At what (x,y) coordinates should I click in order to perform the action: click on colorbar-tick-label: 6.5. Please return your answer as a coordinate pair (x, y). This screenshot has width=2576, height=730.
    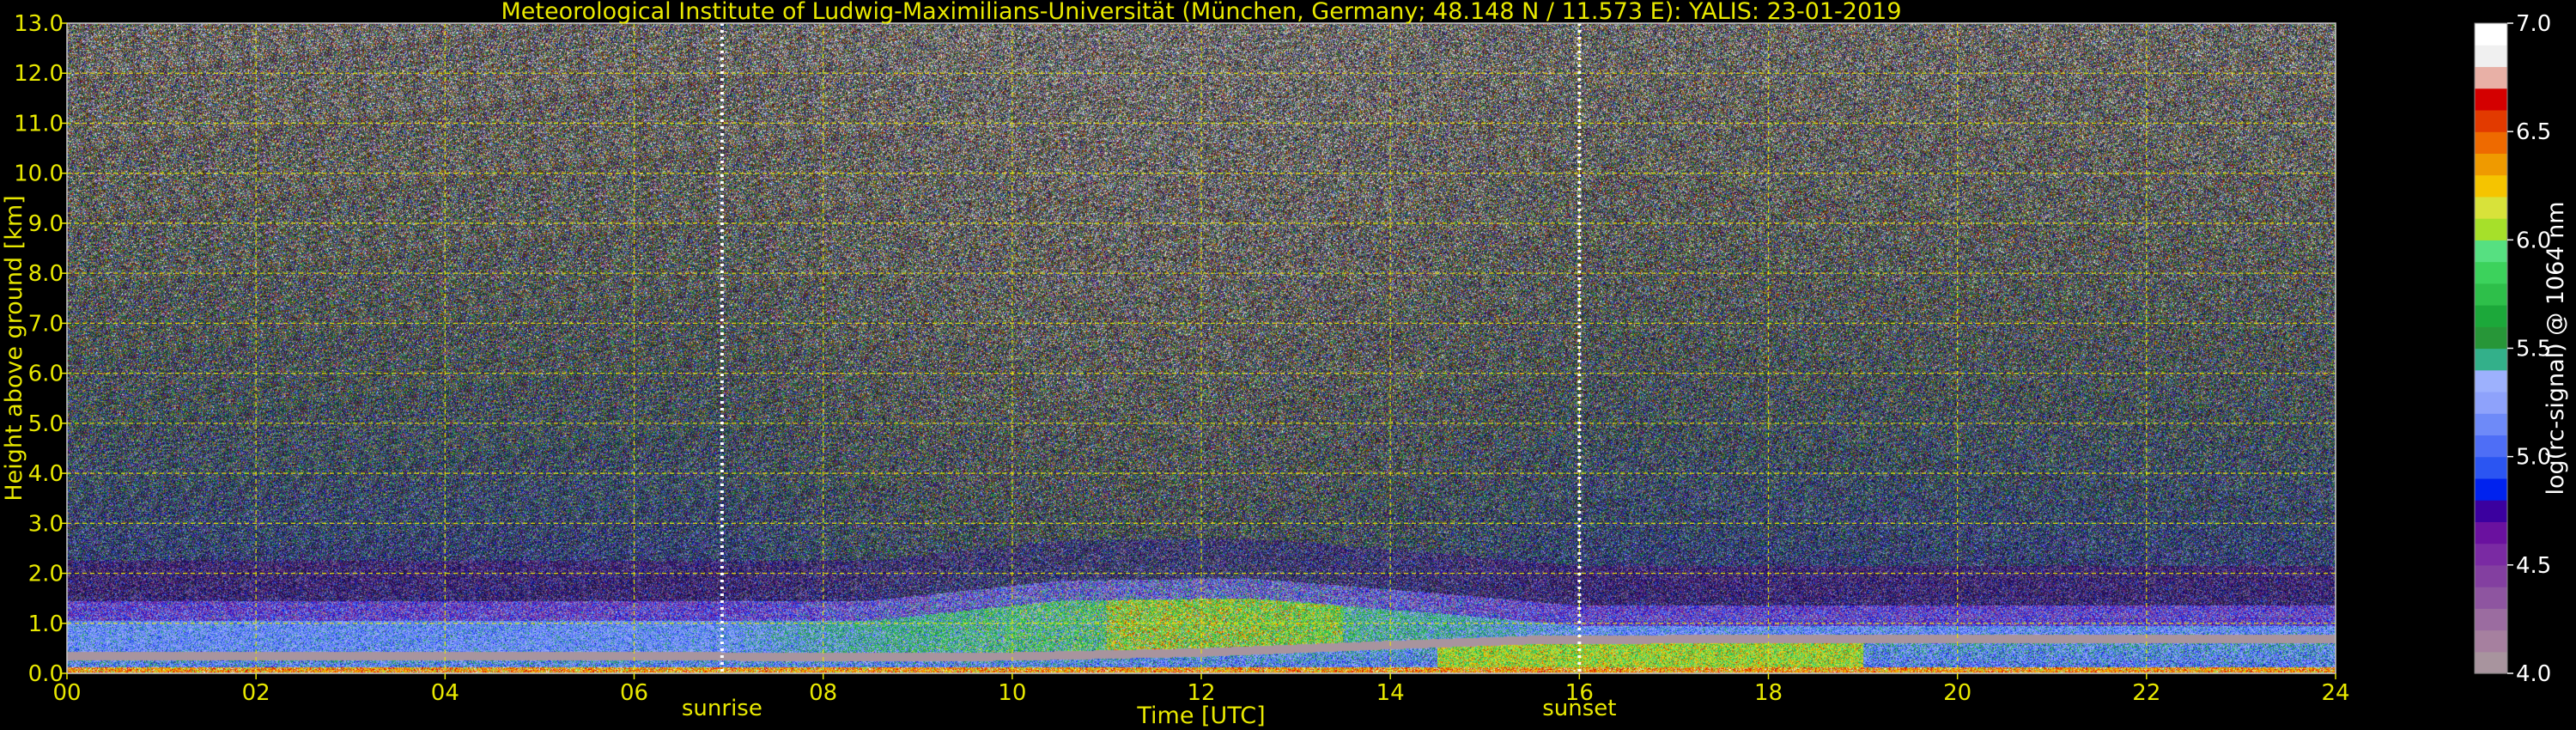
    Looking at the image, I should click on (2533, 132).